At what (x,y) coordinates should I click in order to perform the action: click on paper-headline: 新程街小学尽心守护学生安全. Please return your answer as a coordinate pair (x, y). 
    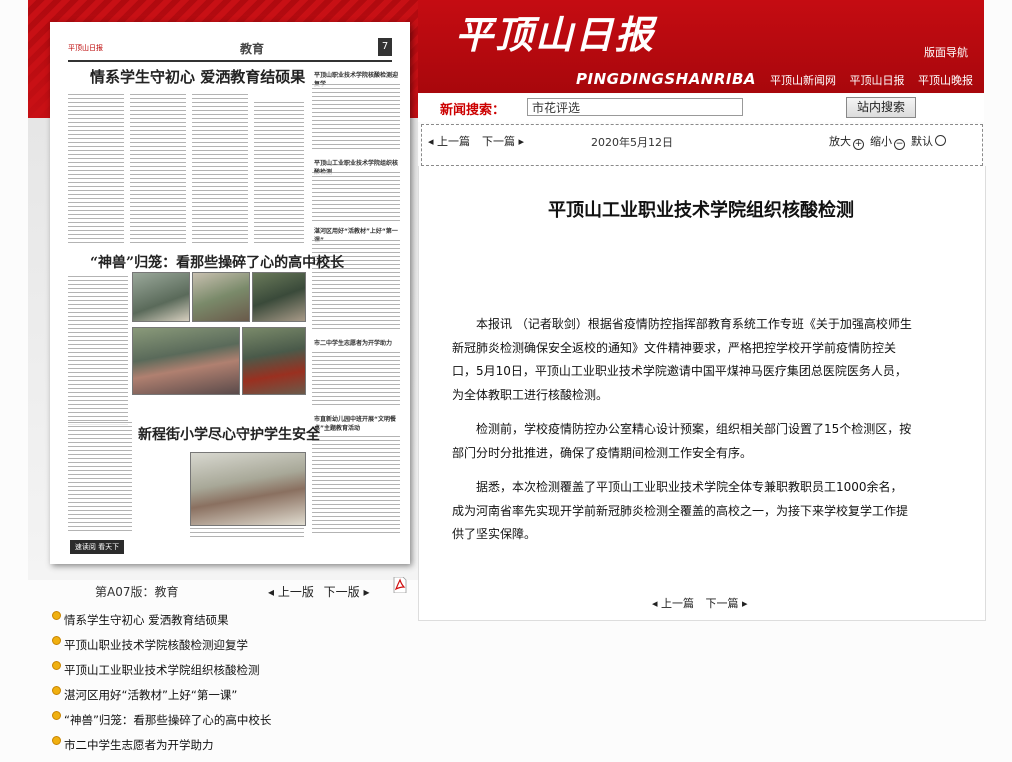
    Looking at the image, I should click on (229, 434).